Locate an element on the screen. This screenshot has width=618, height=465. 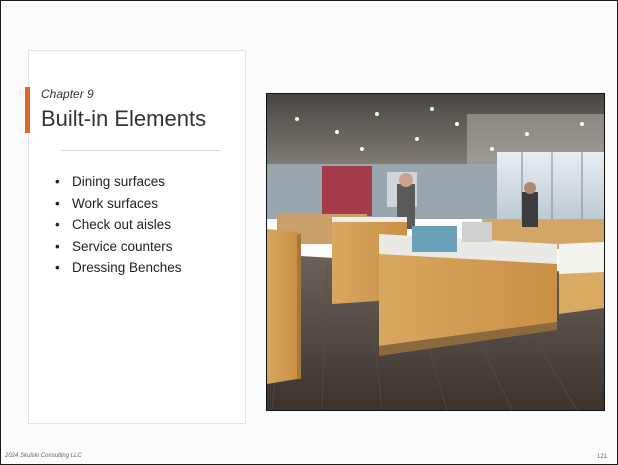
title-divider is located at coordinates (141, 150).